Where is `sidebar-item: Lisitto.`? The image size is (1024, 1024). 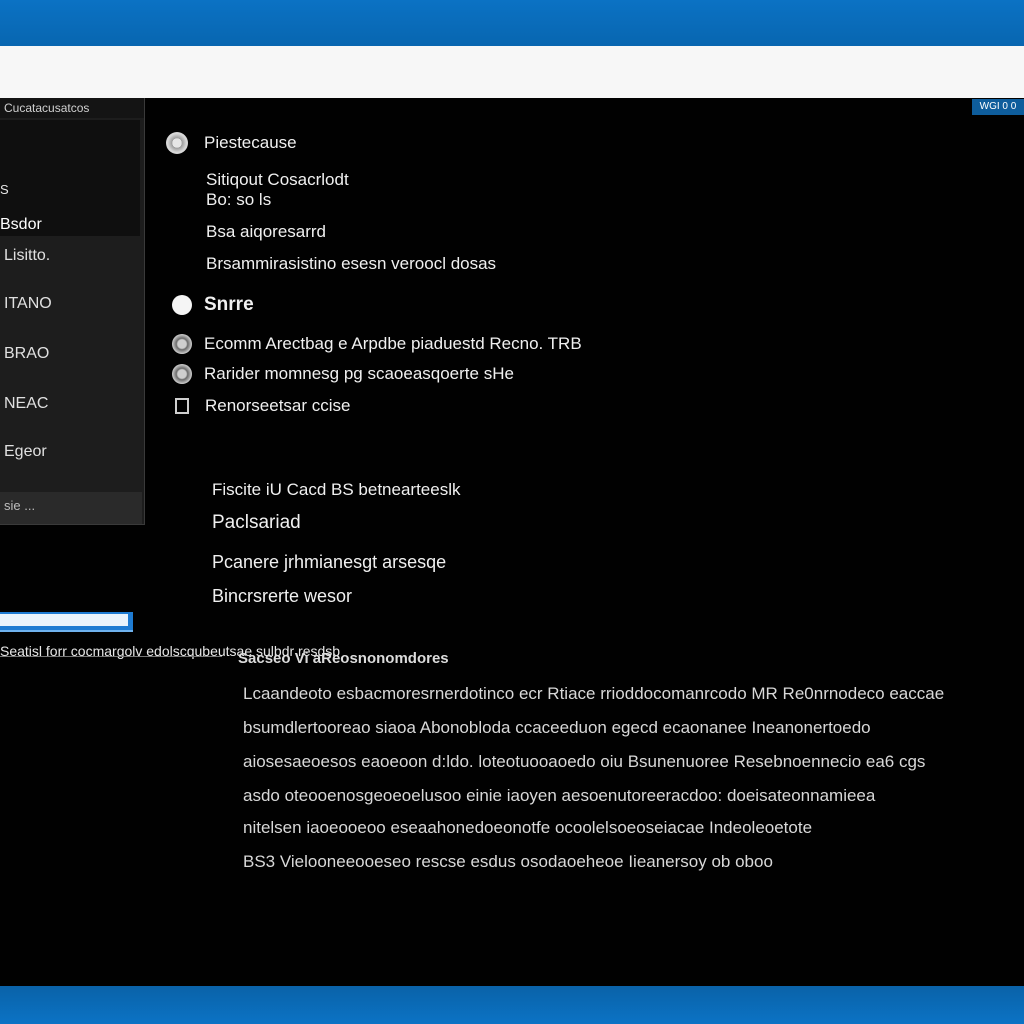 sidebar-item: Lisitto. is located at coordinates (70, 256).